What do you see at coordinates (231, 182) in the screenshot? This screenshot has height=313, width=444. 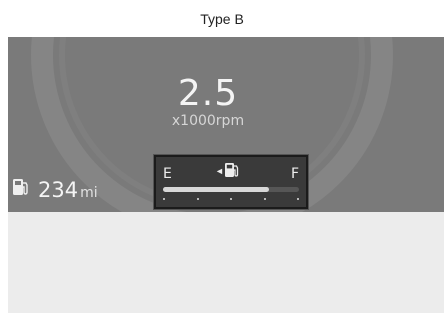 I see `fuel-gauge: E ◄ F` at bounding box center [231, 182].